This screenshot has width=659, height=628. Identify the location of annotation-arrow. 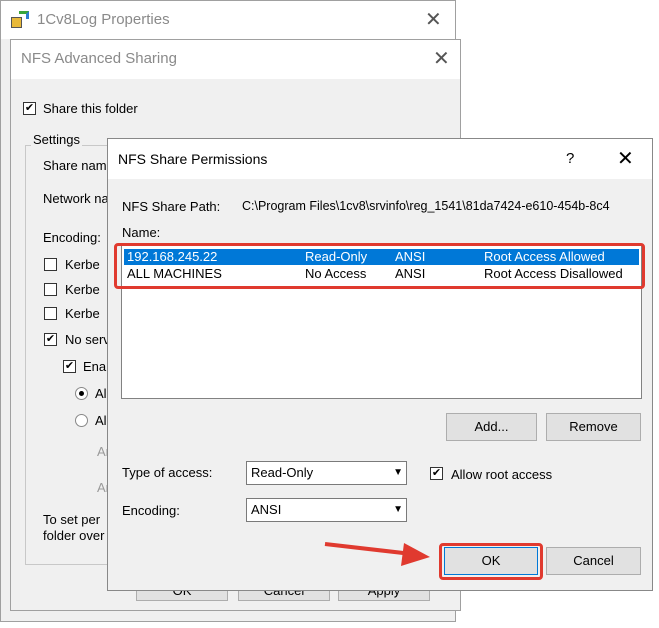
(377, 554).